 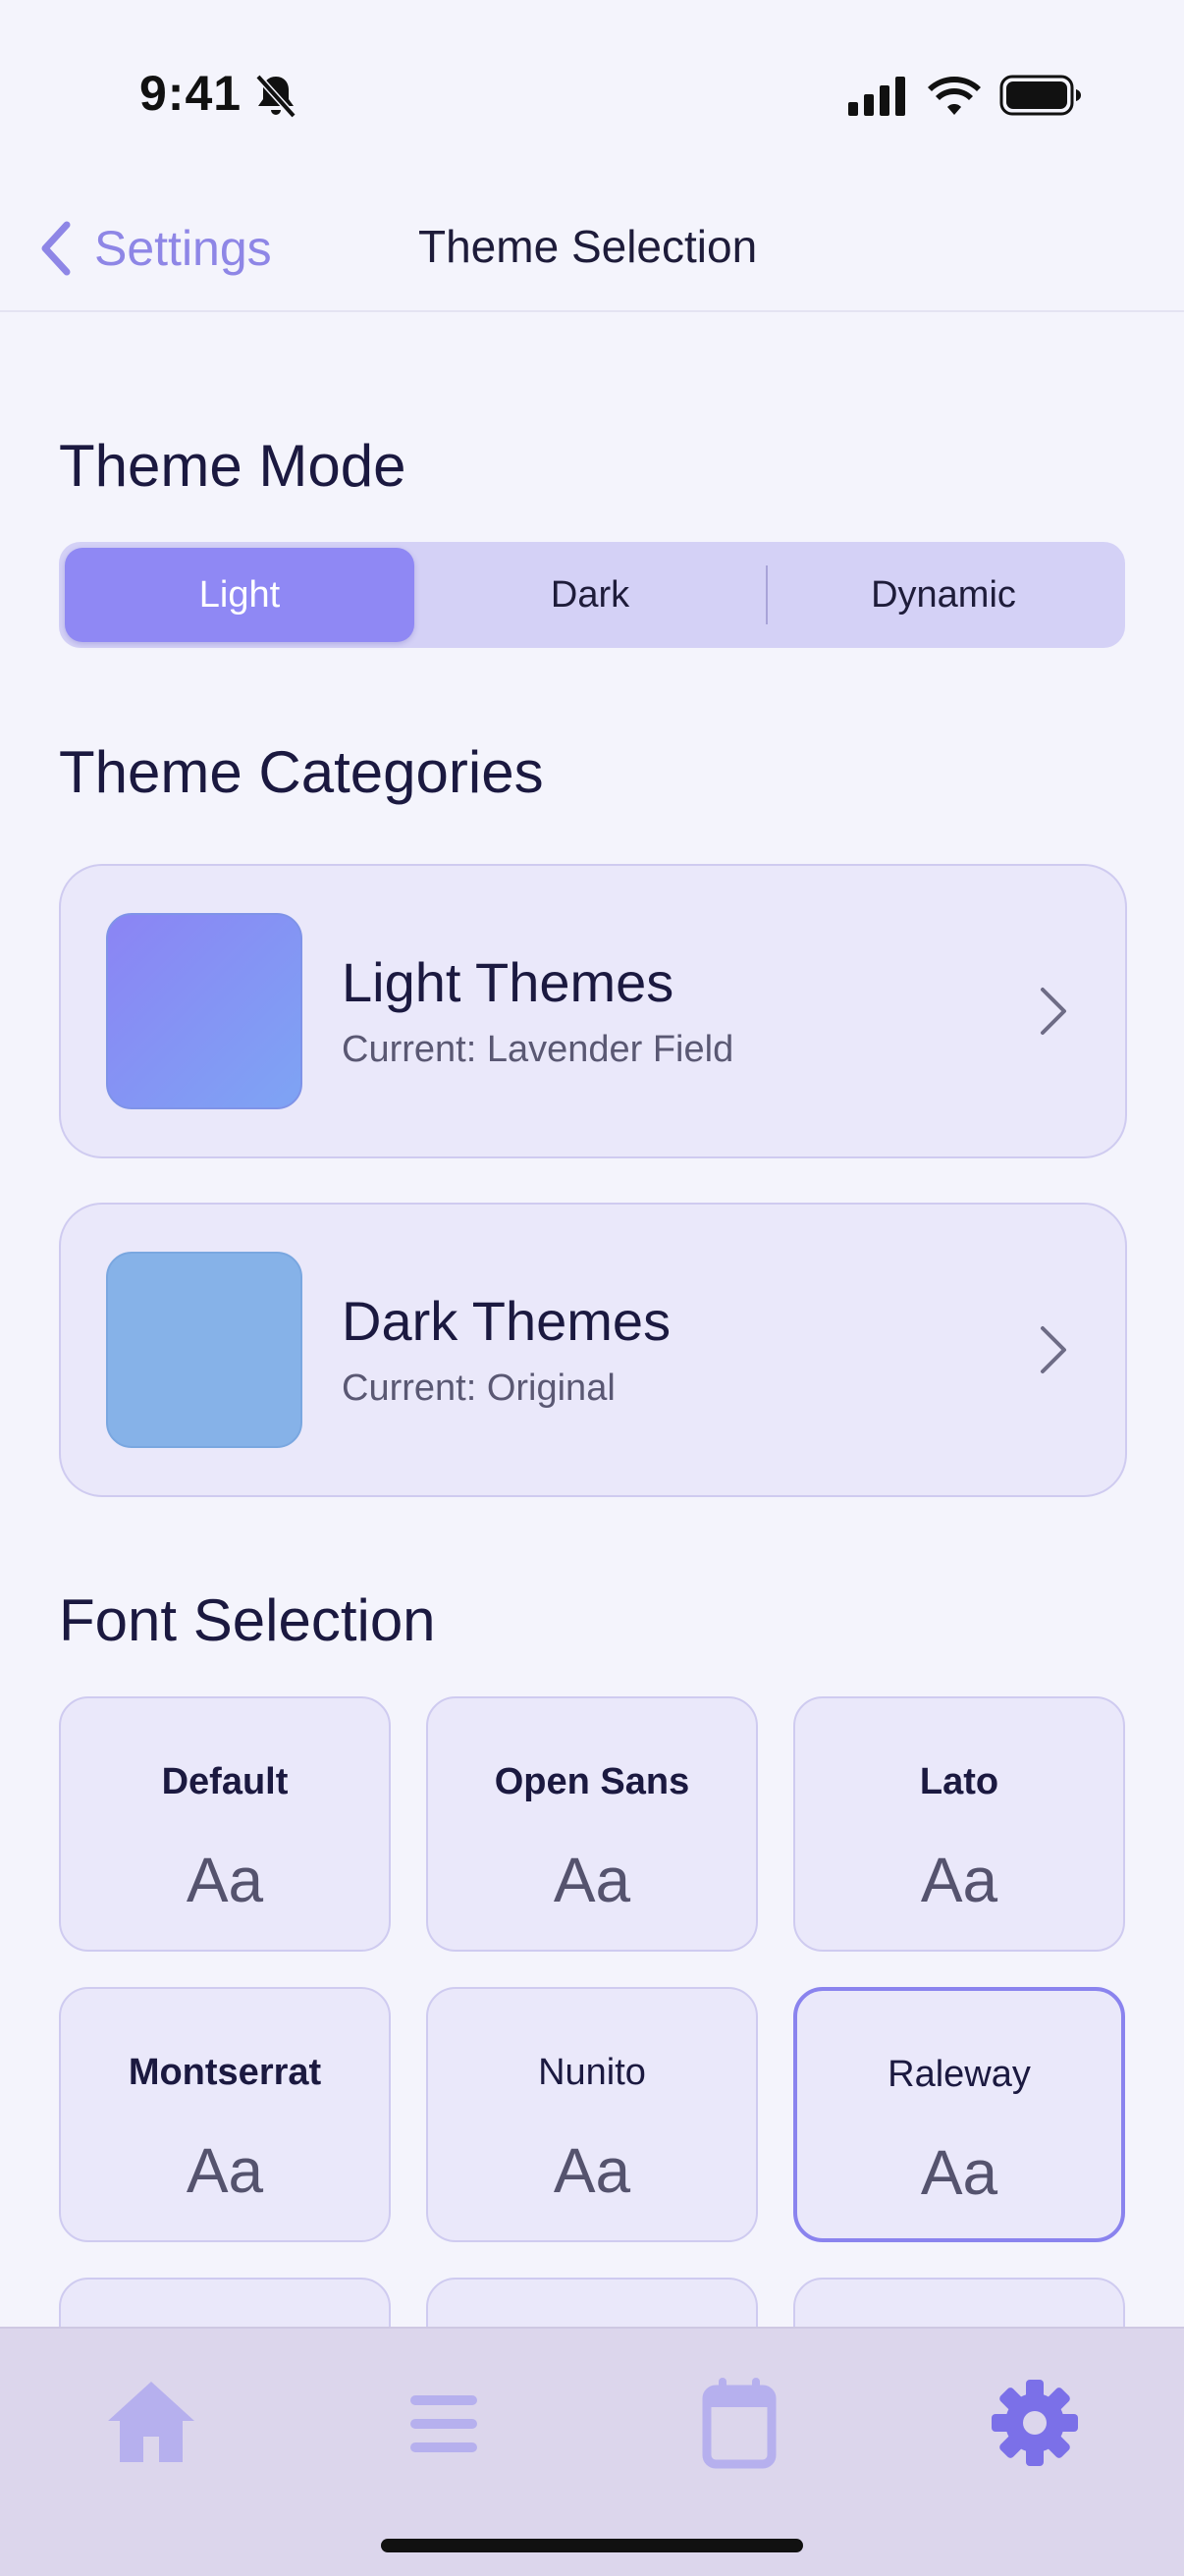 I want to click on font-name: Default, so click(x=225, y=1781).